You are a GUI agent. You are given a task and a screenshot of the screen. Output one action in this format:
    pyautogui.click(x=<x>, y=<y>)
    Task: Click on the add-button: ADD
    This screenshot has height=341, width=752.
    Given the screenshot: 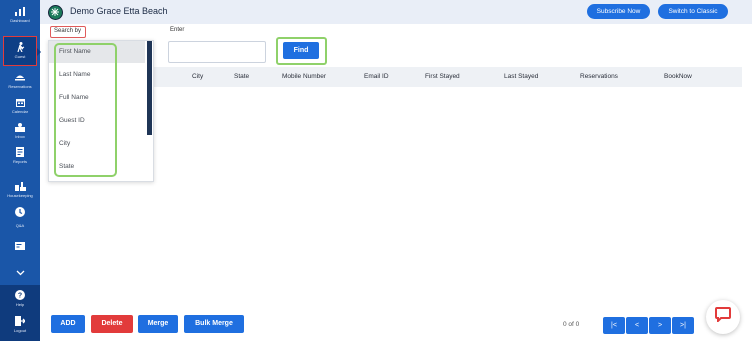 What is the action you would take?
    pyautogui.click(x=68, y=324)
    